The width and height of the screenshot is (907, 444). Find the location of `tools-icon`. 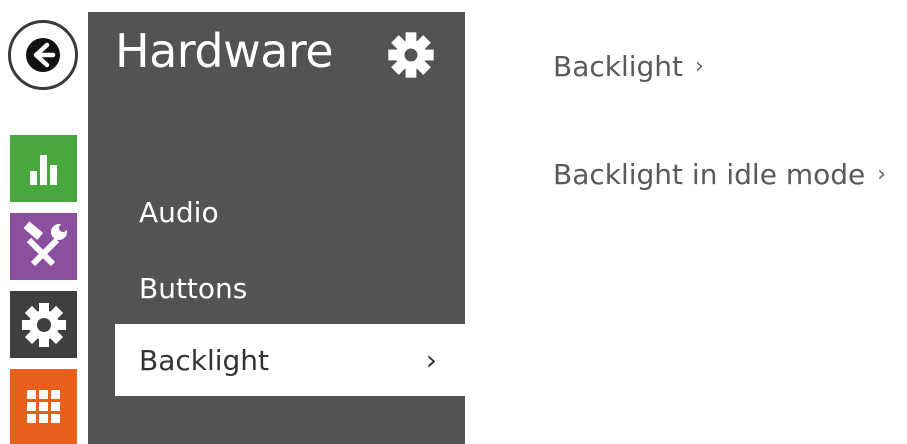

tools-icon is located at coordinates (45, 243).